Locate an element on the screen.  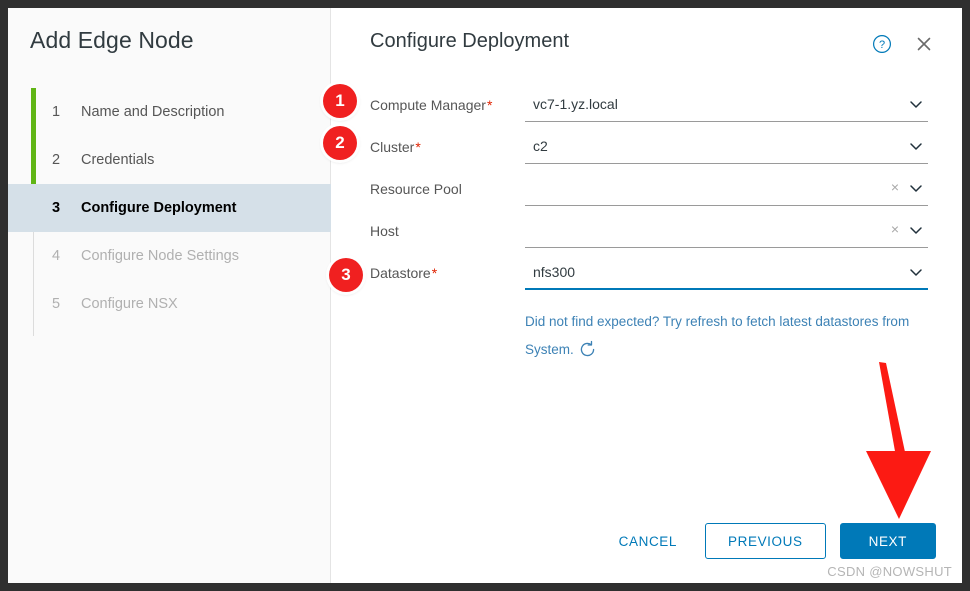
step-number: 5 is located at coordinates (56, 304).